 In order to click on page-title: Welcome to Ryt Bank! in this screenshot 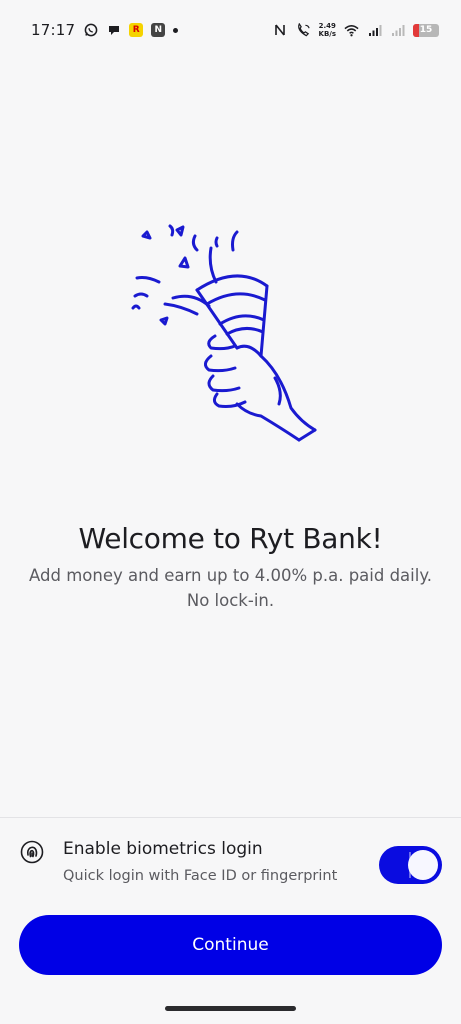, I will do `click(230, 538)`.